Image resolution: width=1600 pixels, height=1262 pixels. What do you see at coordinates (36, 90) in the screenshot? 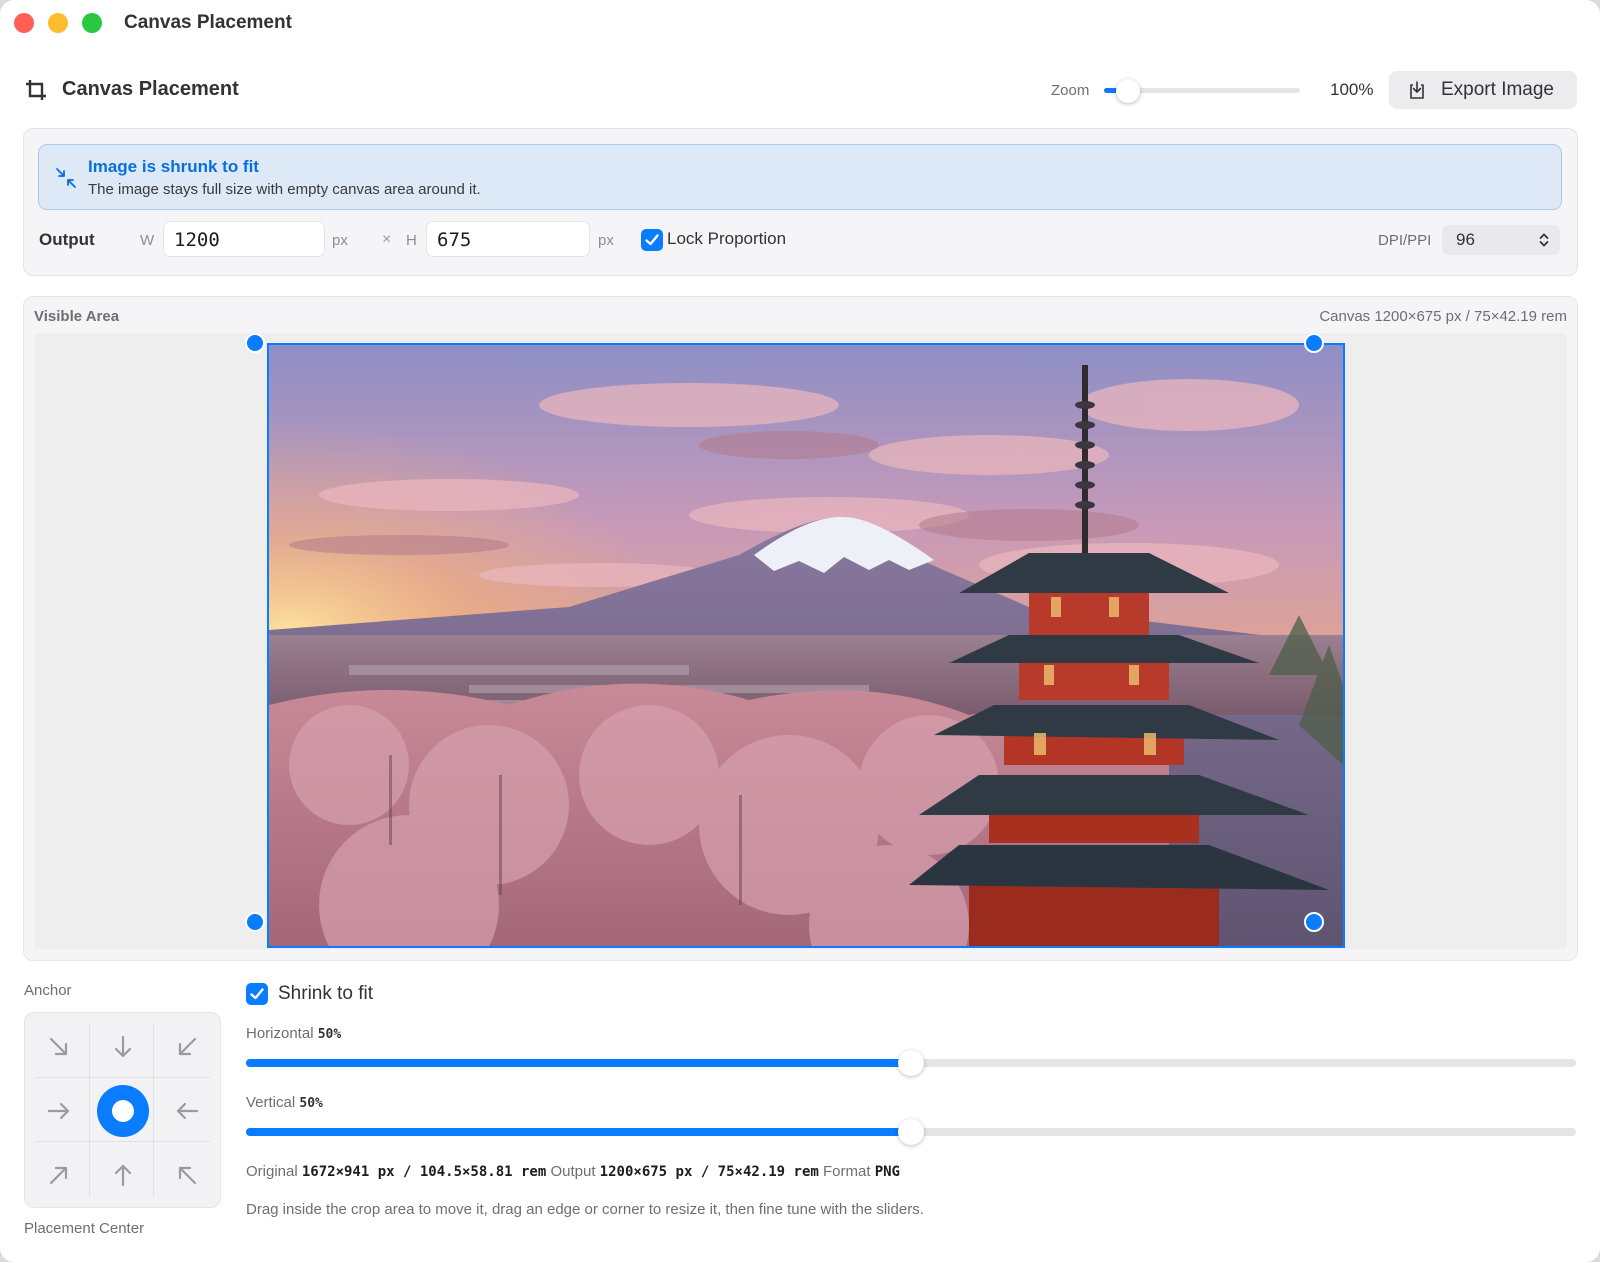
I see `crop-icon` at bounding box center [36, 90].